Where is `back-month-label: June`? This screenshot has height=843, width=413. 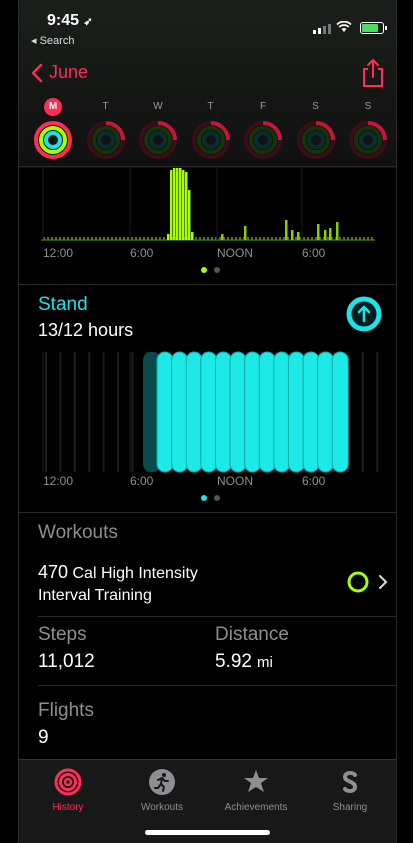
back-month-label: June is located at coordinates (69, 72).